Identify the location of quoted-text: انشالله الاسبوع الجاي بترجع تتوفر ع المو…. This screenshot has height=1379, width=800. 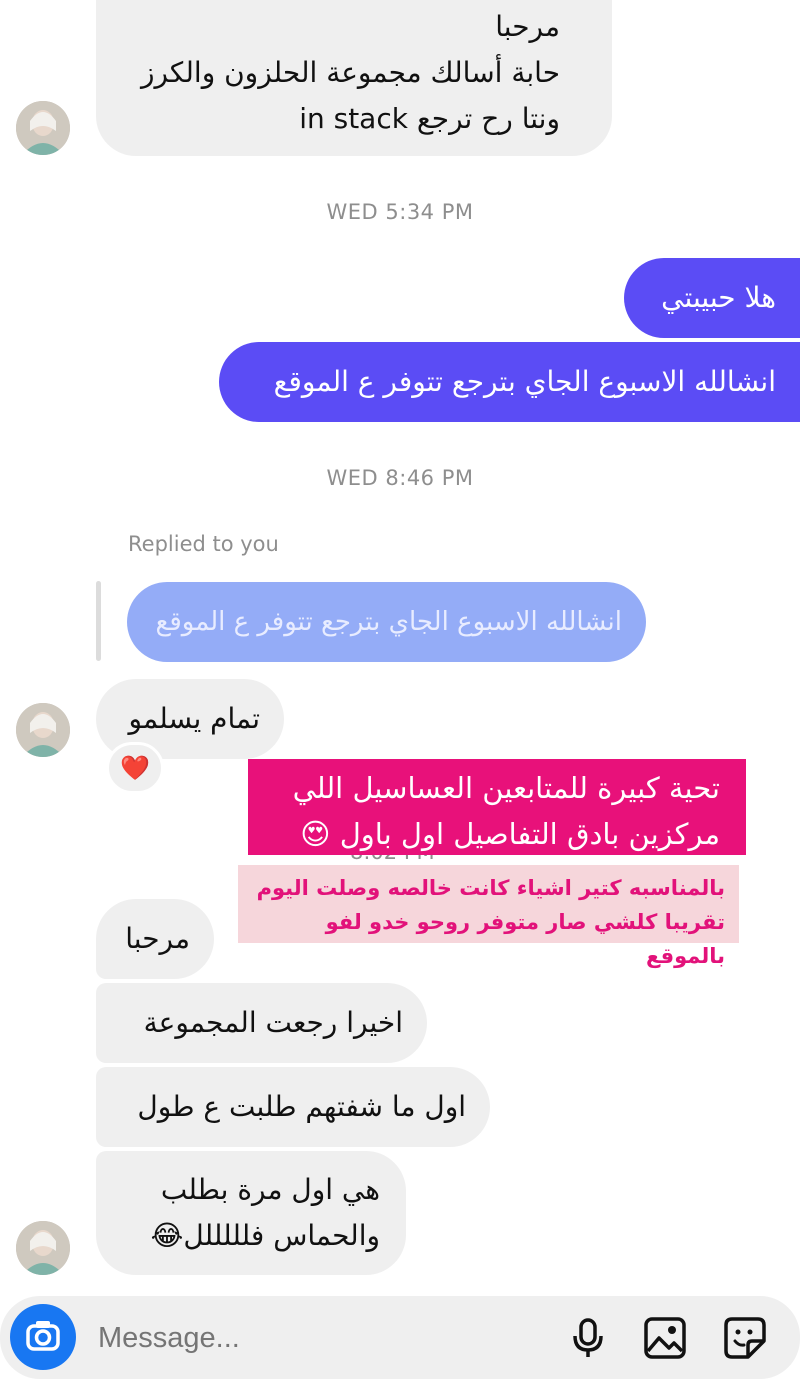
(388, 622).